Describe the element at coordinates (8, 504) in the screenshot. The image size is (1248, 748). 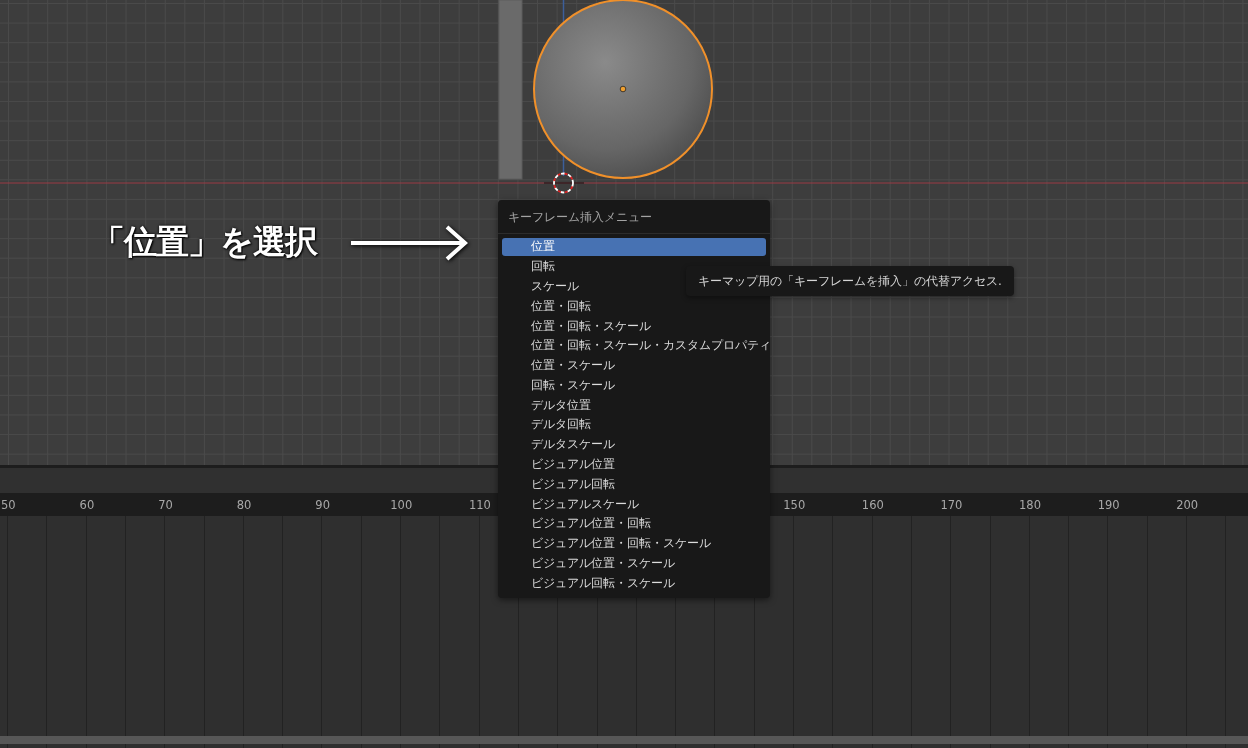
I see `frame-number: 50` at that location.